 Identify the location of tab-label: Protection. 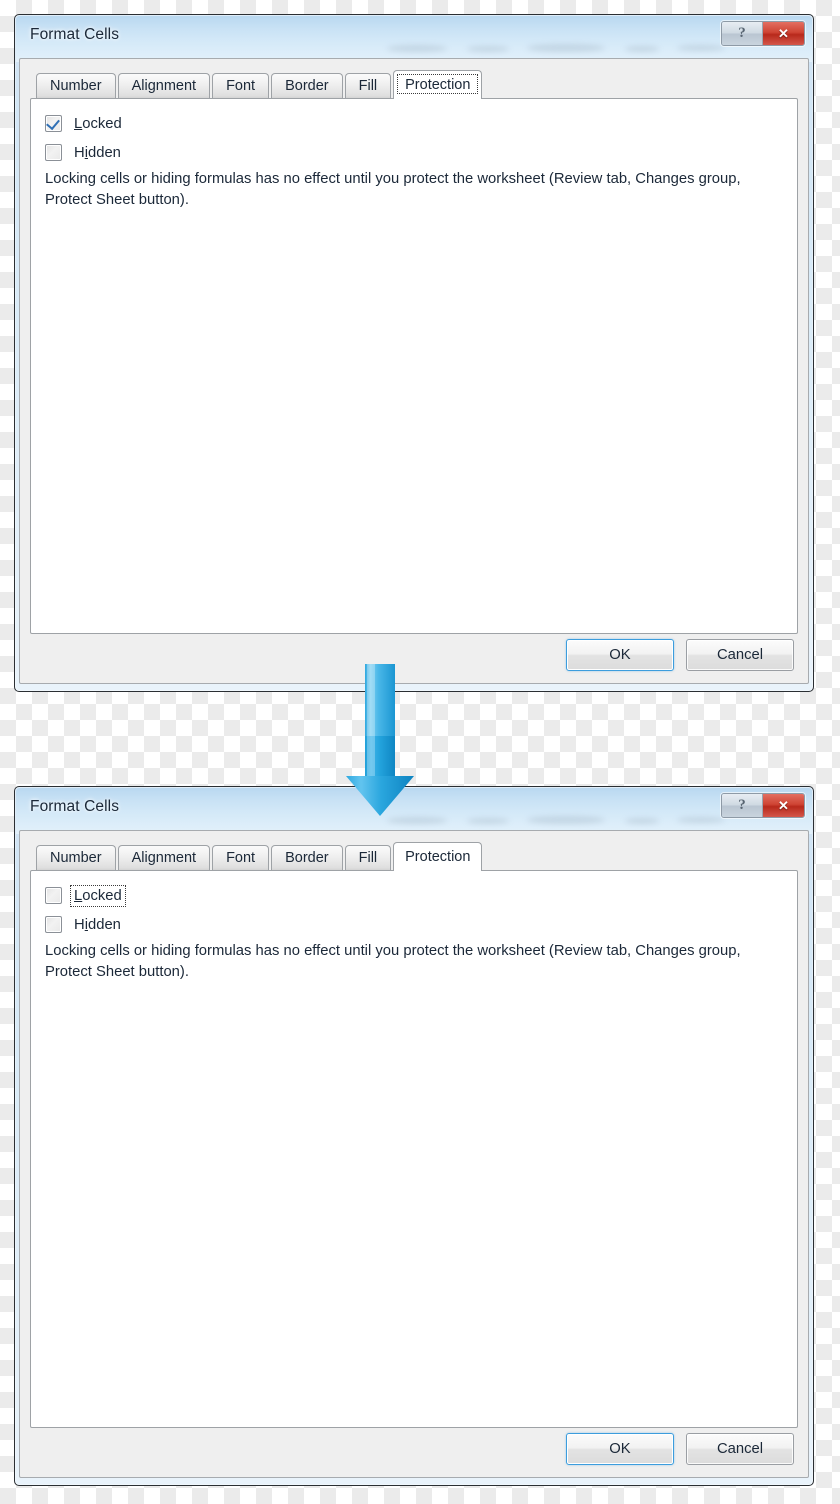
(438, 857).